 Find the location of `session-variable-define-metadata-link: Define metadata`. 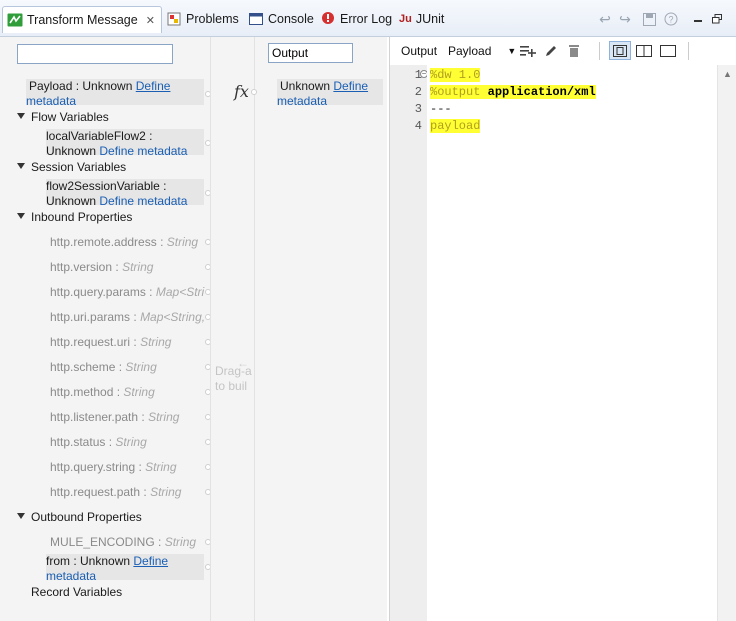

session-variable-define-metadata-link: Define metadata is located at coordinates (143, 199).